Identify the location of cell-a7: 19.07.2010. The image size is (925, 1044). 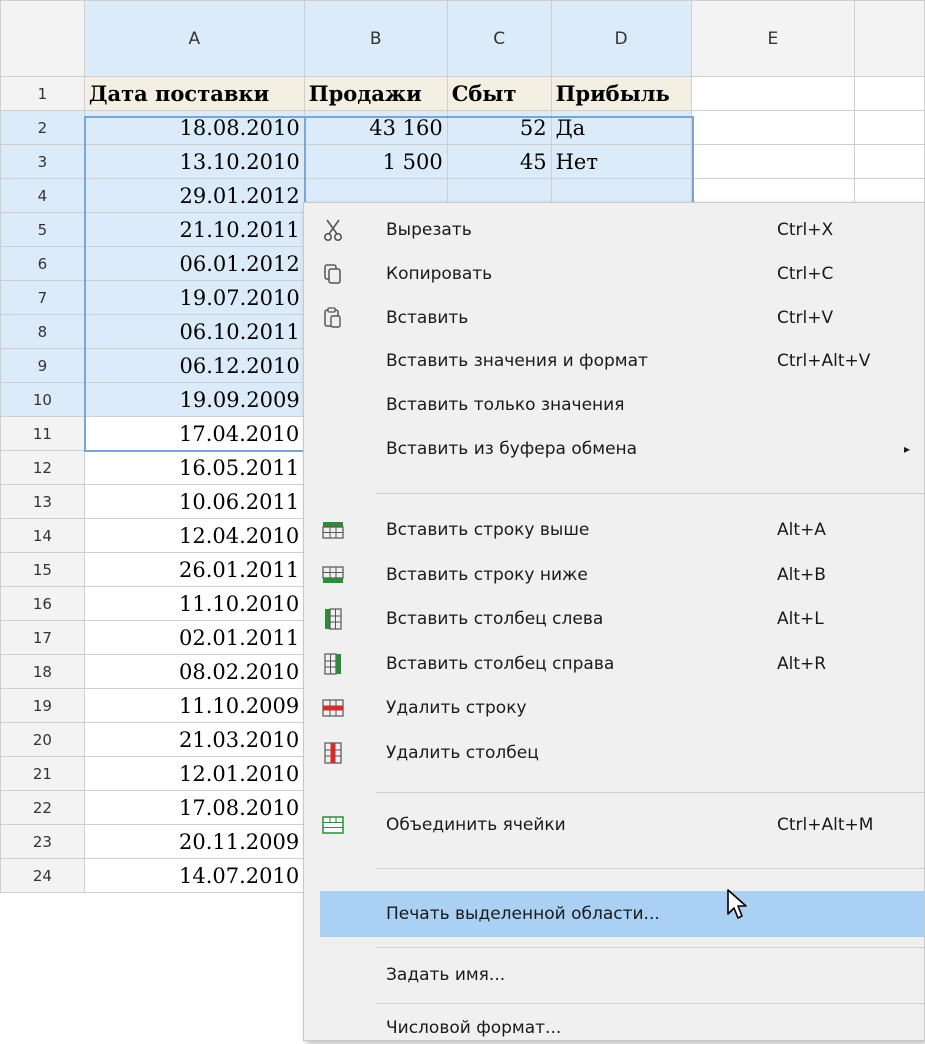
(194, 297).